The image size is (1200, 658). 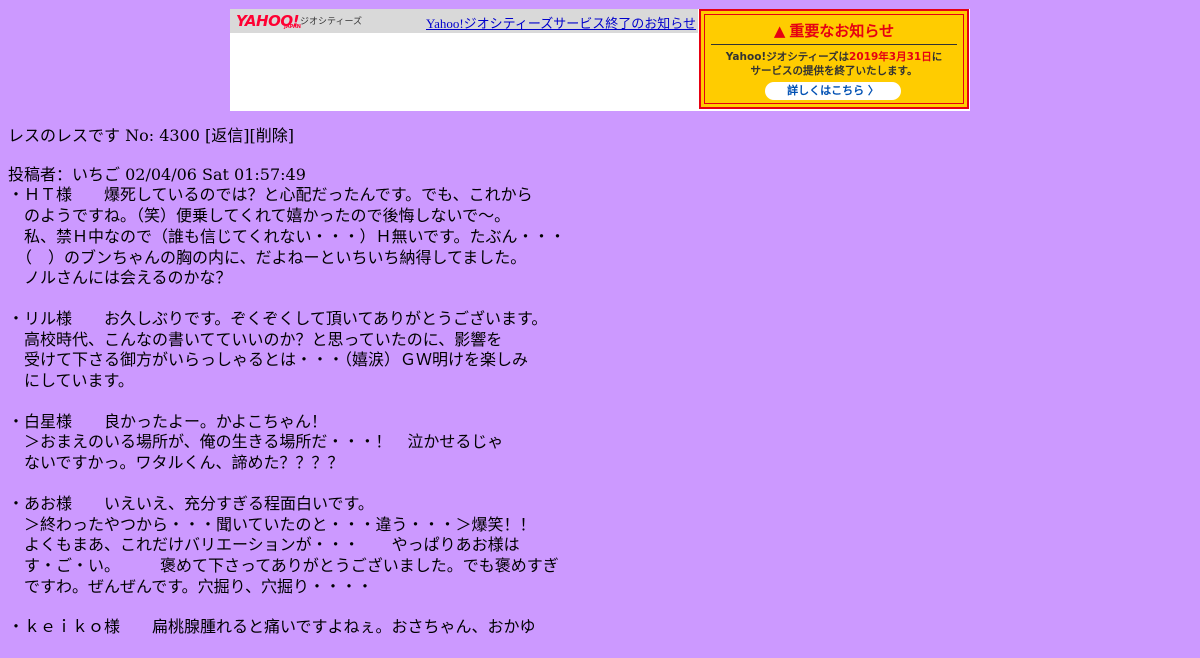 I want to click on notice-date: 2019年3月31日, so click(x=890, y=57).